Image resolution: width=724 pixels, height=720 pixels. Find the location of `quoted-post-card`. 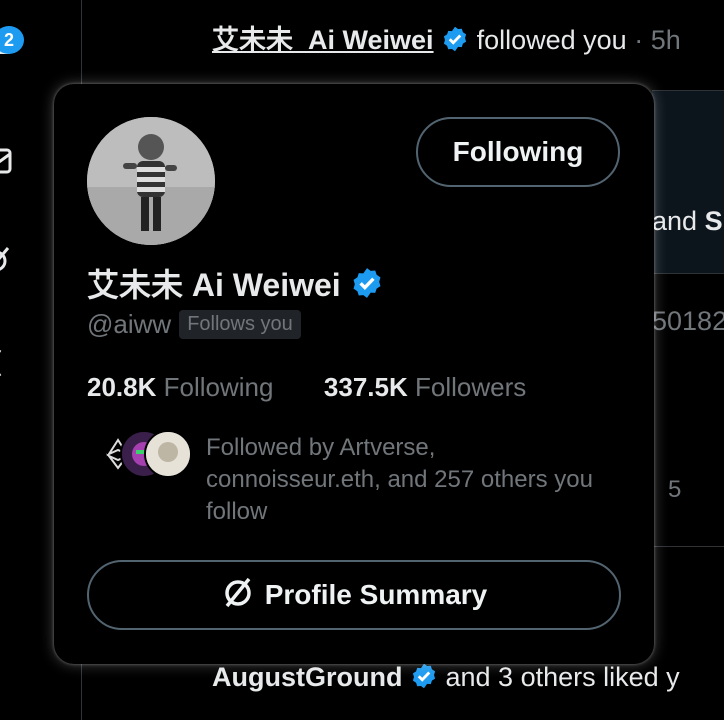

quoted-post-card is located at coordinates (688, 182).